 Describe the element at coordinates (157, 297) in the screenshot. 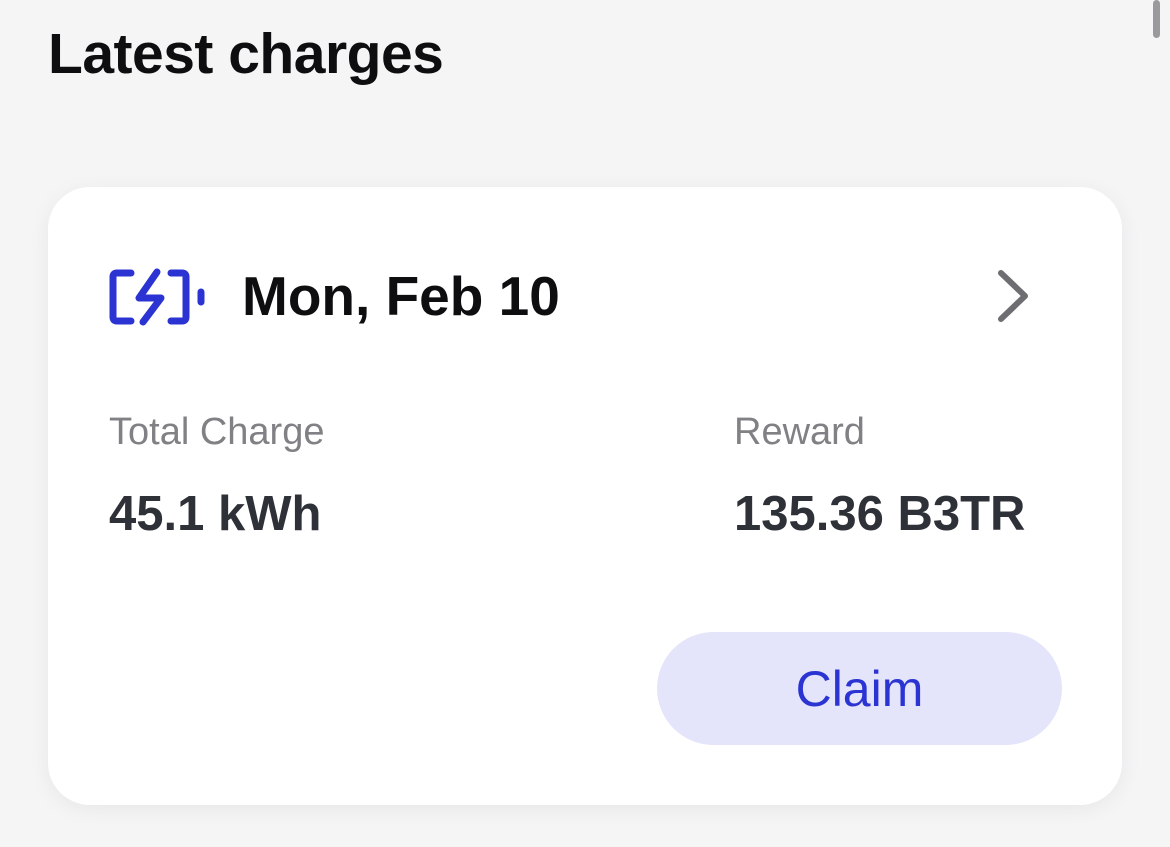

I see `battery-charging-icon` at that location.